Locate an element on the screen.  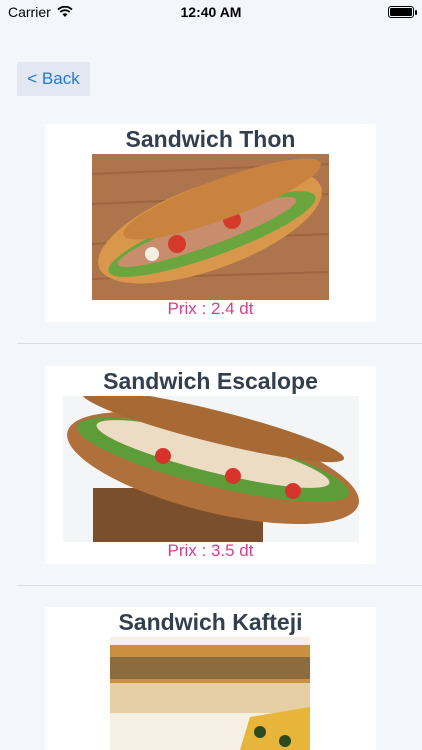
back-button: < Back is located at coordinates (53, 79).